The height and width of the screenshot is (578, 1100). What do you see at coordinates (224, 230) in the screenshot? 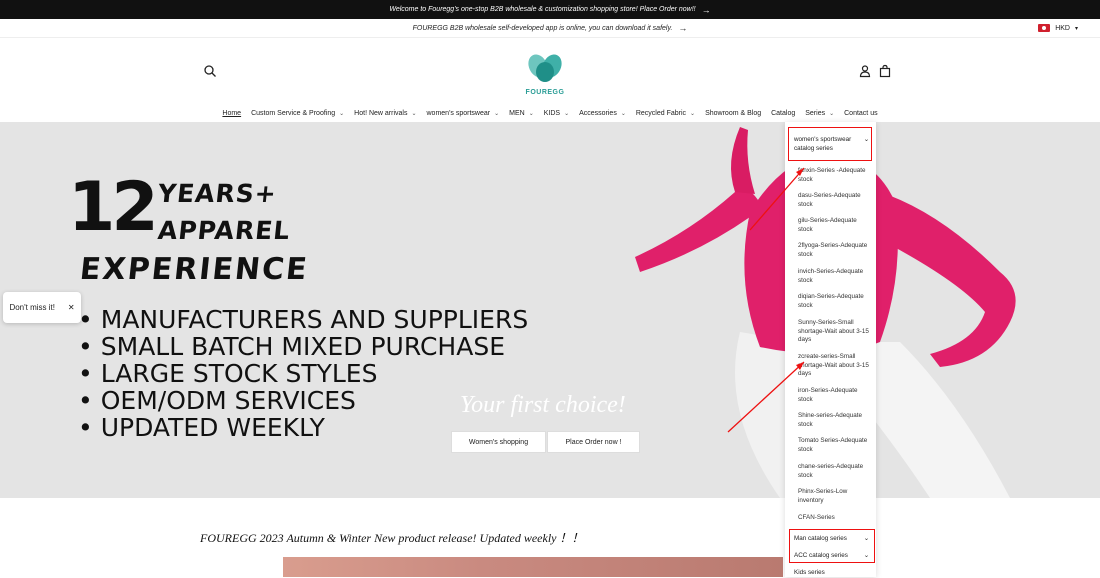
I see `hero-apparel-text: APPAREL` at bounding box center [224, 230].